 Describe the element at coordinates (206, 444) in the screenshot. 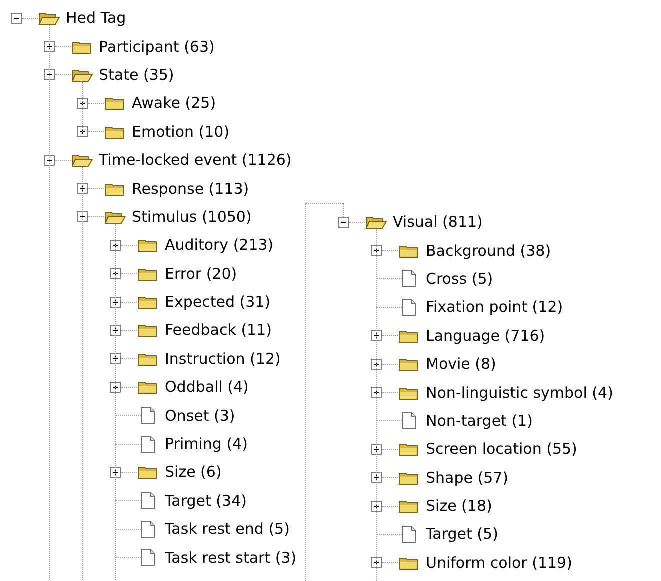

I see `tree-node-label: Priming (4)` at that location.